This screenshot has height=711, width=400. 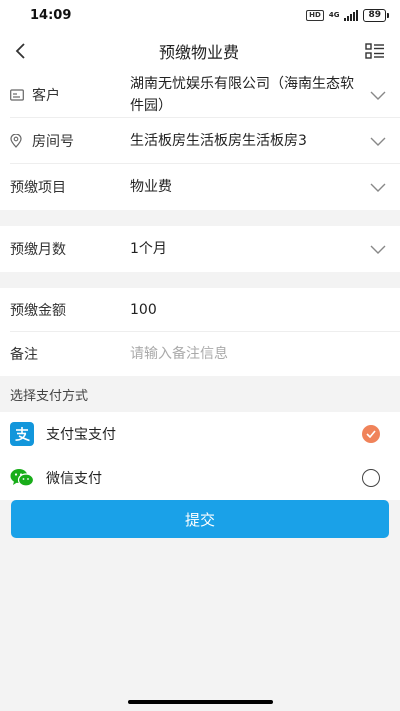 I want to click on check-icon, so click(x=371, y=434).